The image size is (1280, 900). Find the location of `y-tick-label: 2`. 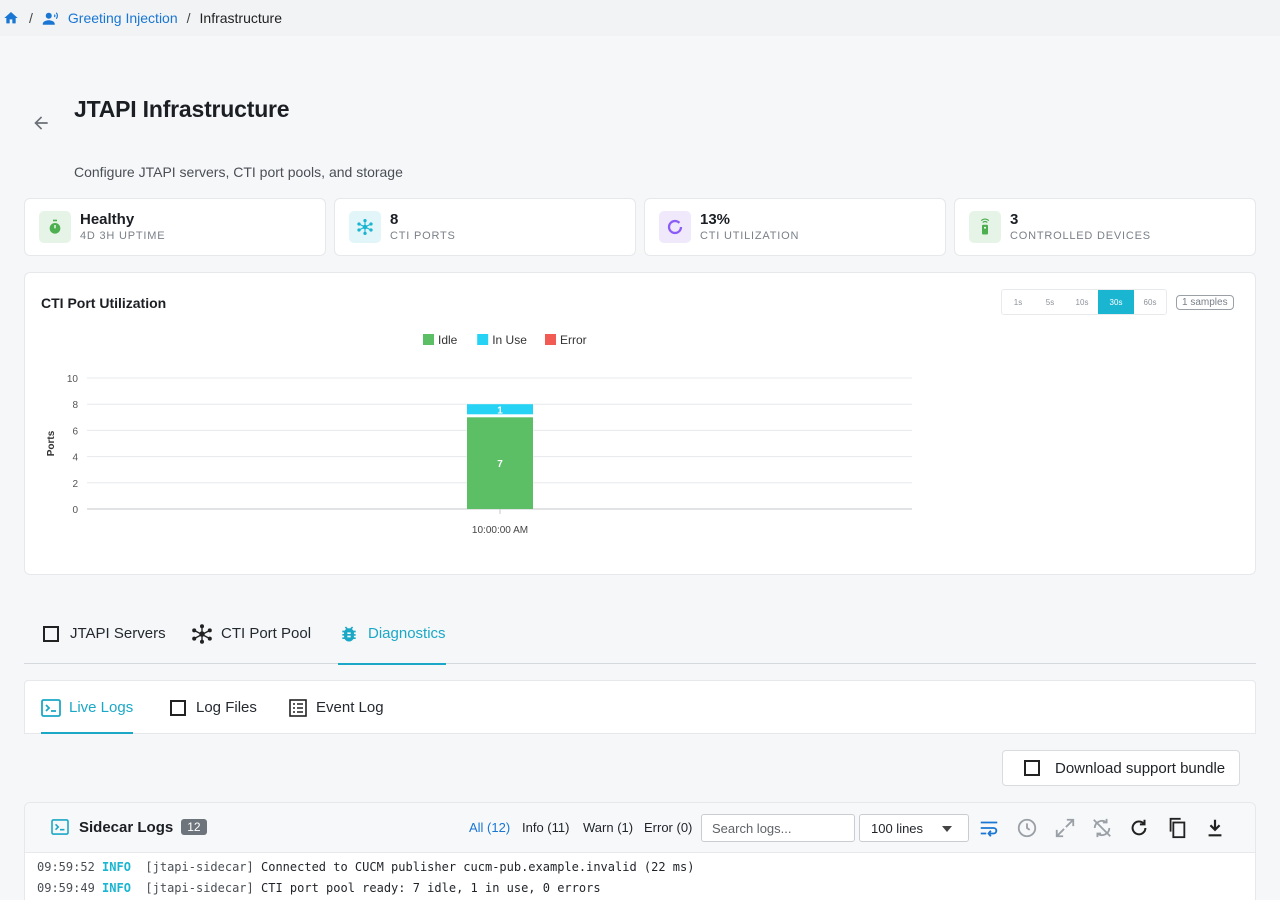

y-tick-label: 2 is located at coordinates (75, 484).